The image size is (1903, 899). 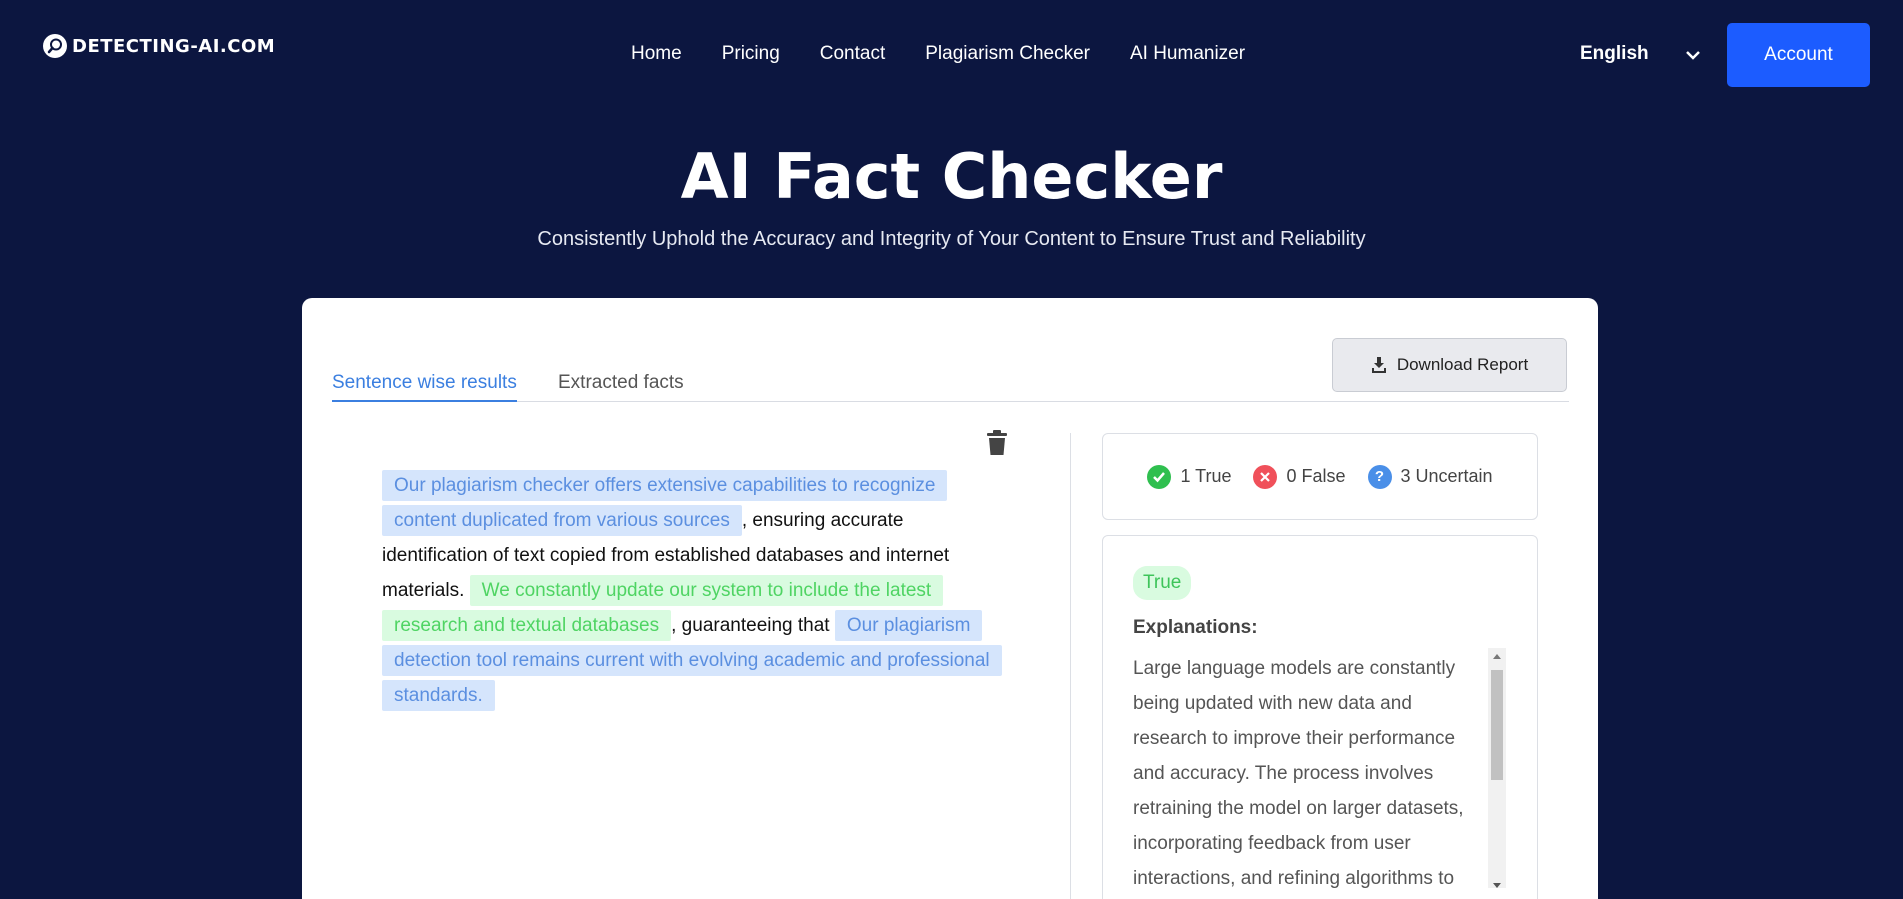 What do you see at coordinates (174, 46) in the screenshot?
I see `logo-text: DETECTING-AI.COM` at bounding box center [174, 46].